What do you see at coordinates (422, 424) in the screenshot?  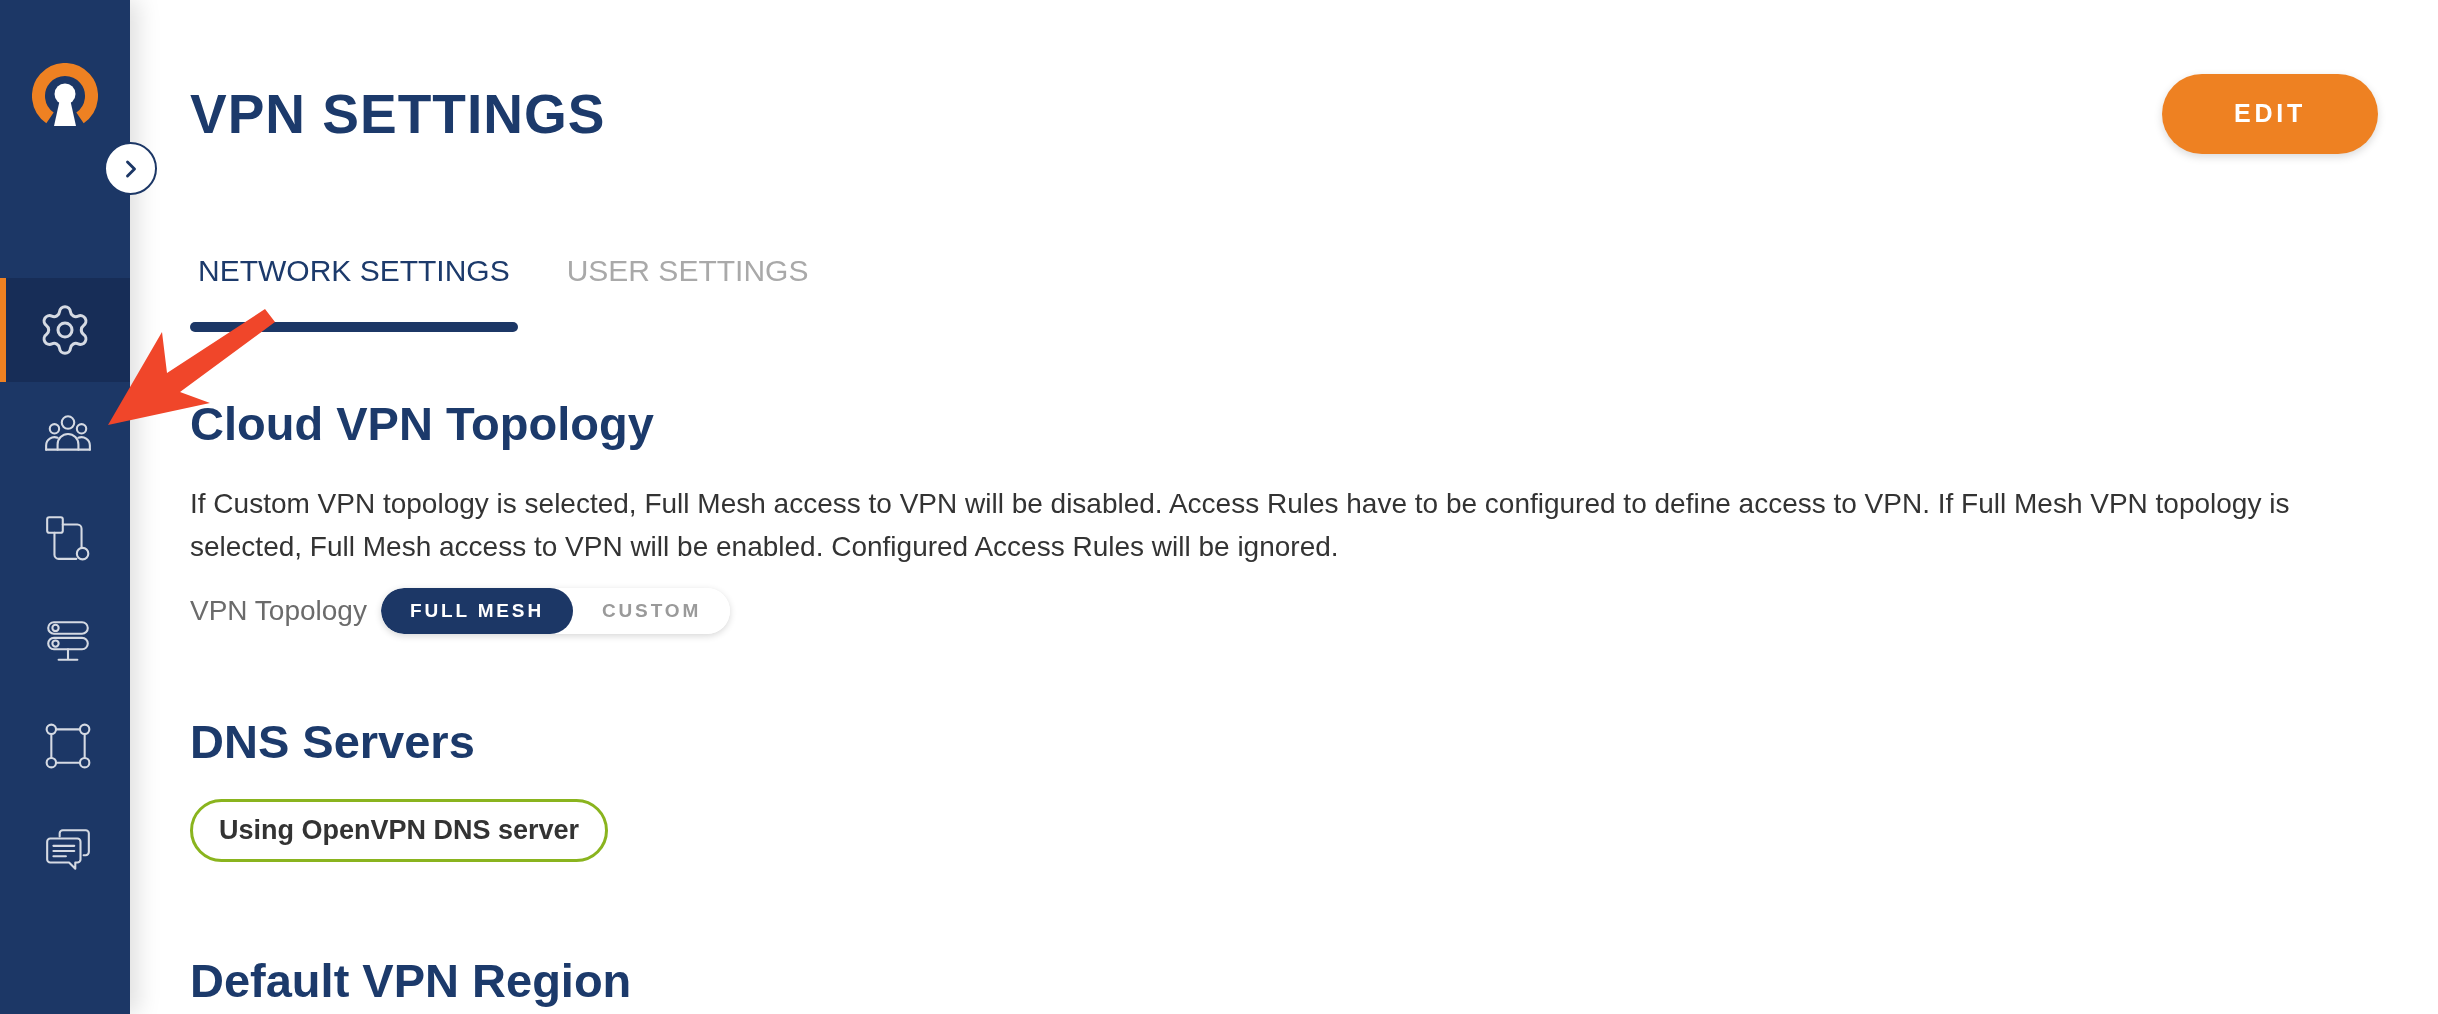 I see `section-heading: Cloud VPN Topology` at bounding box center [422, 424].